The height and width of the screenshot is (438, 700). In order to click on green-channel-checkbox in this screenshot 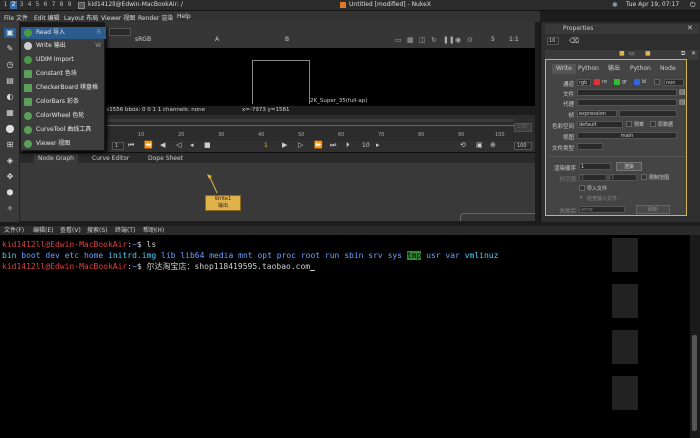, I will do `click(617, 82)`.